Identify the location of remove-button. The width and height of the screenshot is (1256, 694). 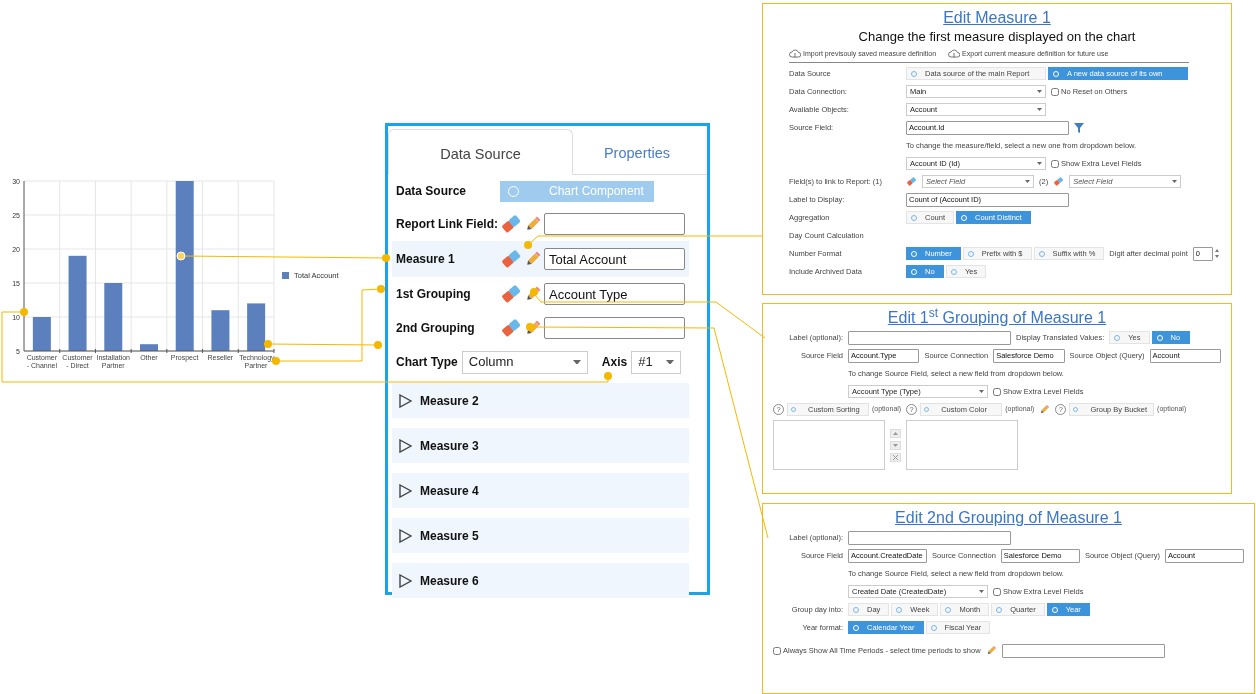
(895, 457).